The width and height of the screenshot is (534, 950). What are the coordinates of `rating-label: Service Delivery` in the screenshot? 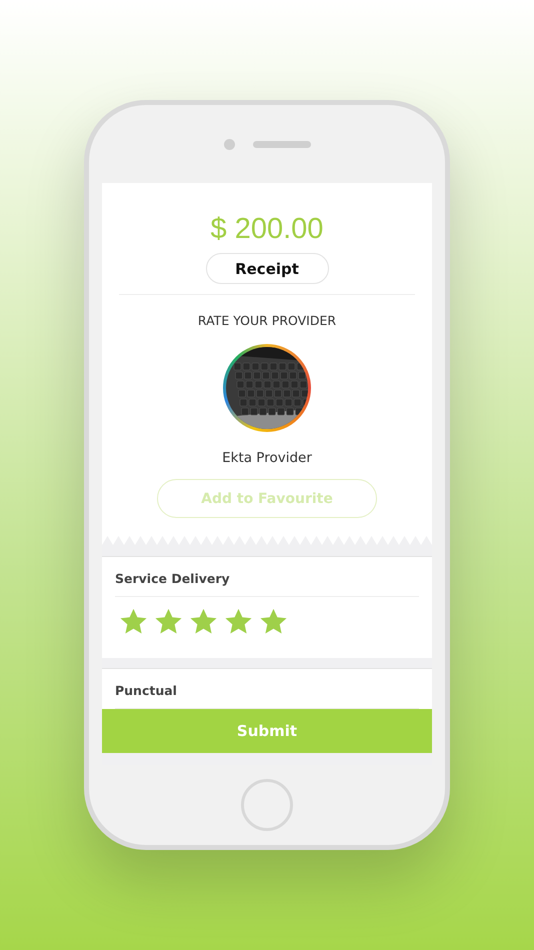 It's located at (267, 577).